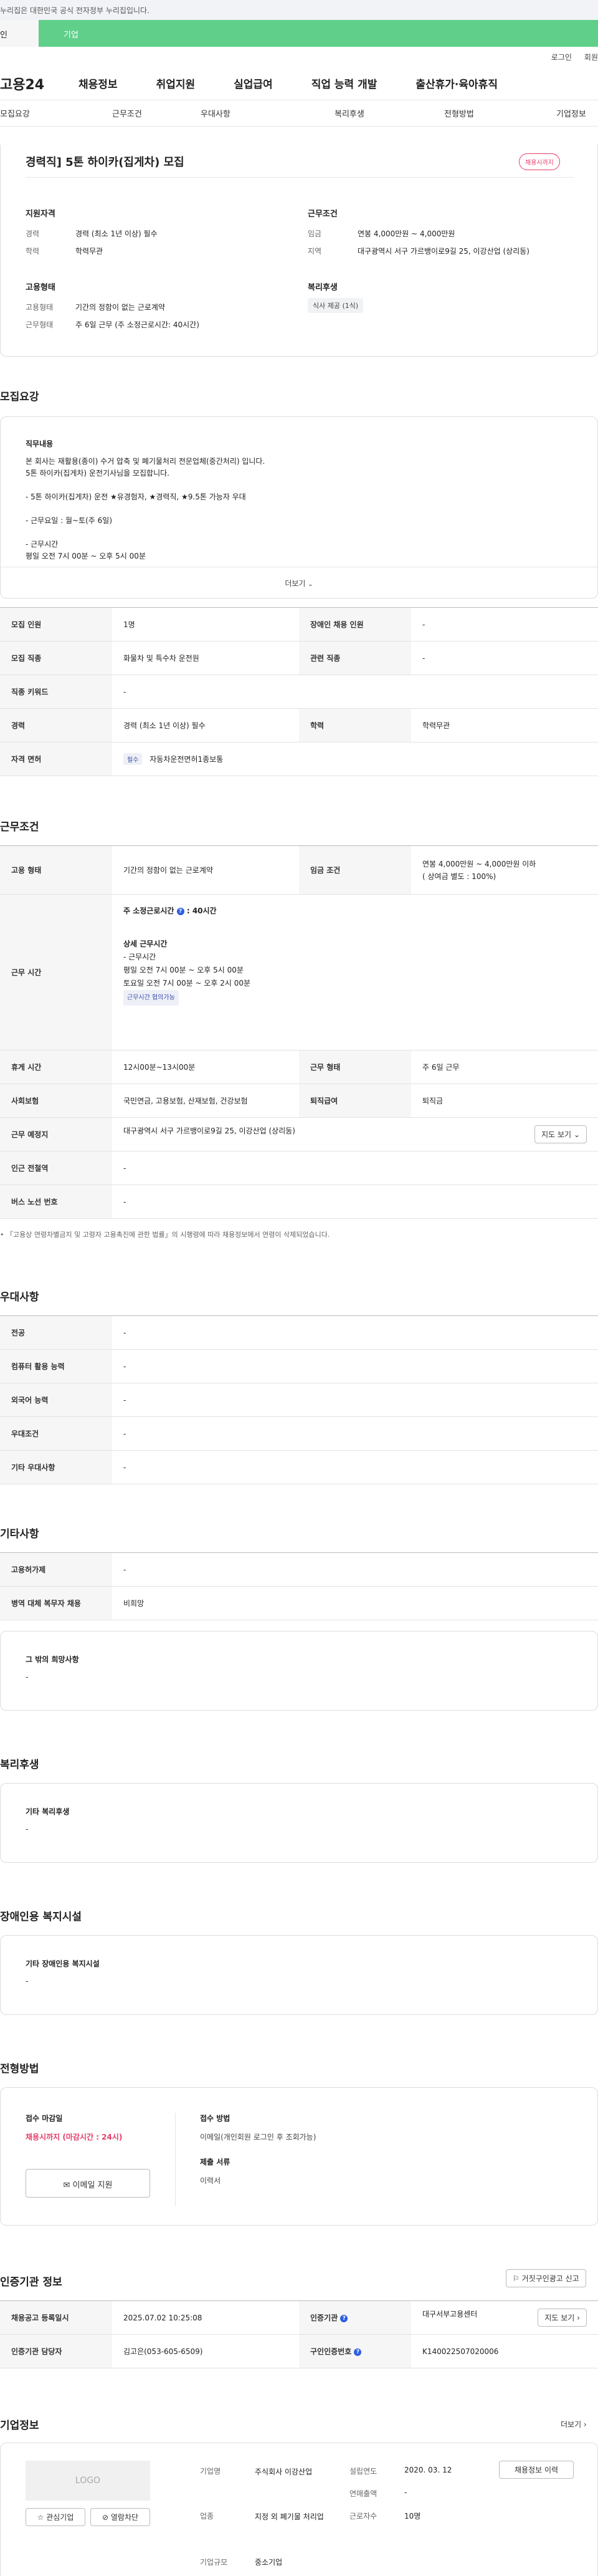 The image size is (598, 2576). What do you see at coordinates (215, 2162) in the screenshot?
I see `docs-label: 제출 서류` at bounding box center [215, 2162].